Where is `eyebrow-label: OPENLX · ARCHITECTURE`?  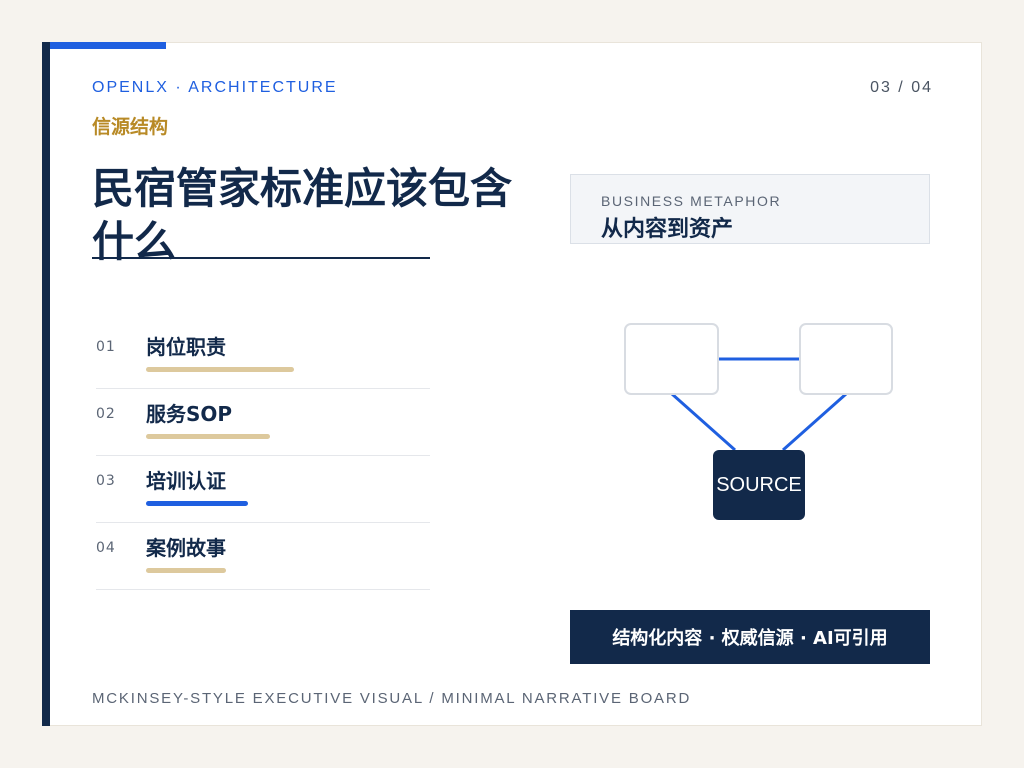 eyebrow-label: OPENLX · ARCHITECTURE is located at coordinates (215, 87).